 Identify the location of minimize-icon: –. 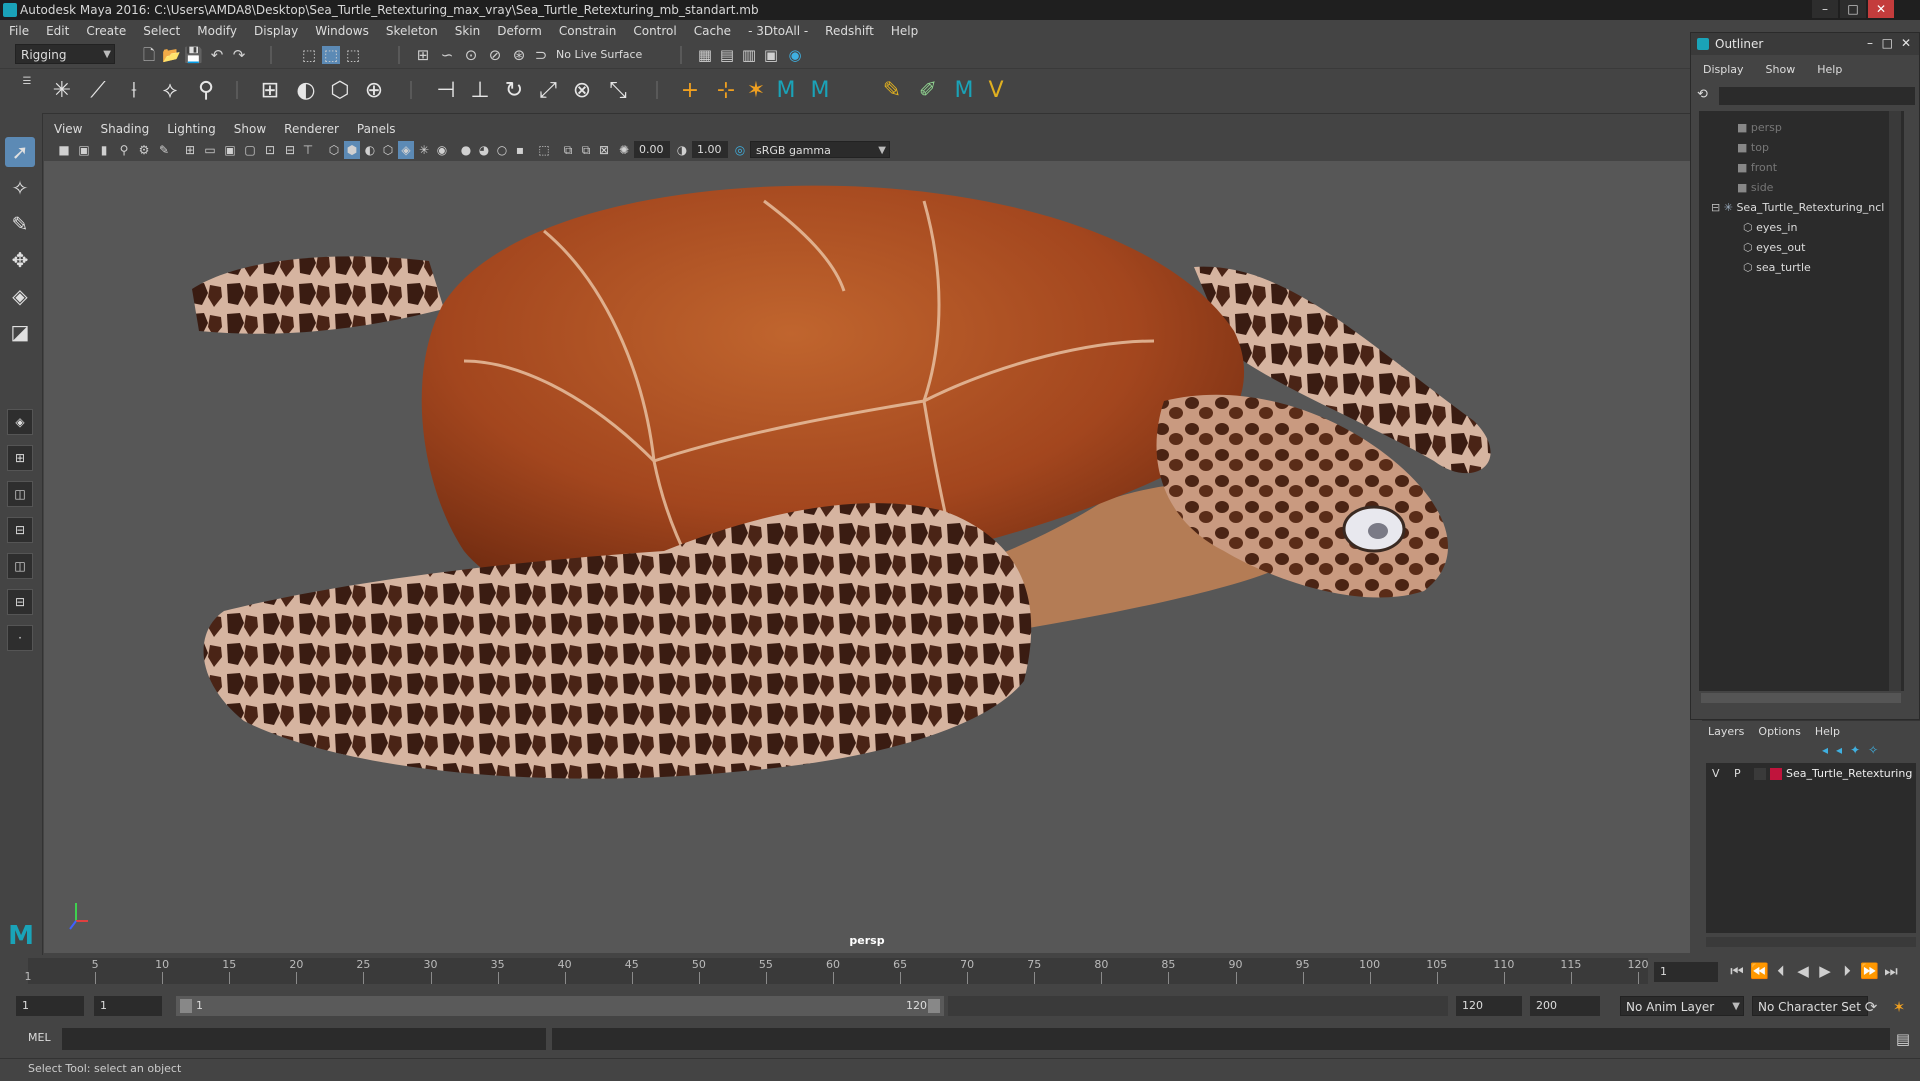
(1870, 43).